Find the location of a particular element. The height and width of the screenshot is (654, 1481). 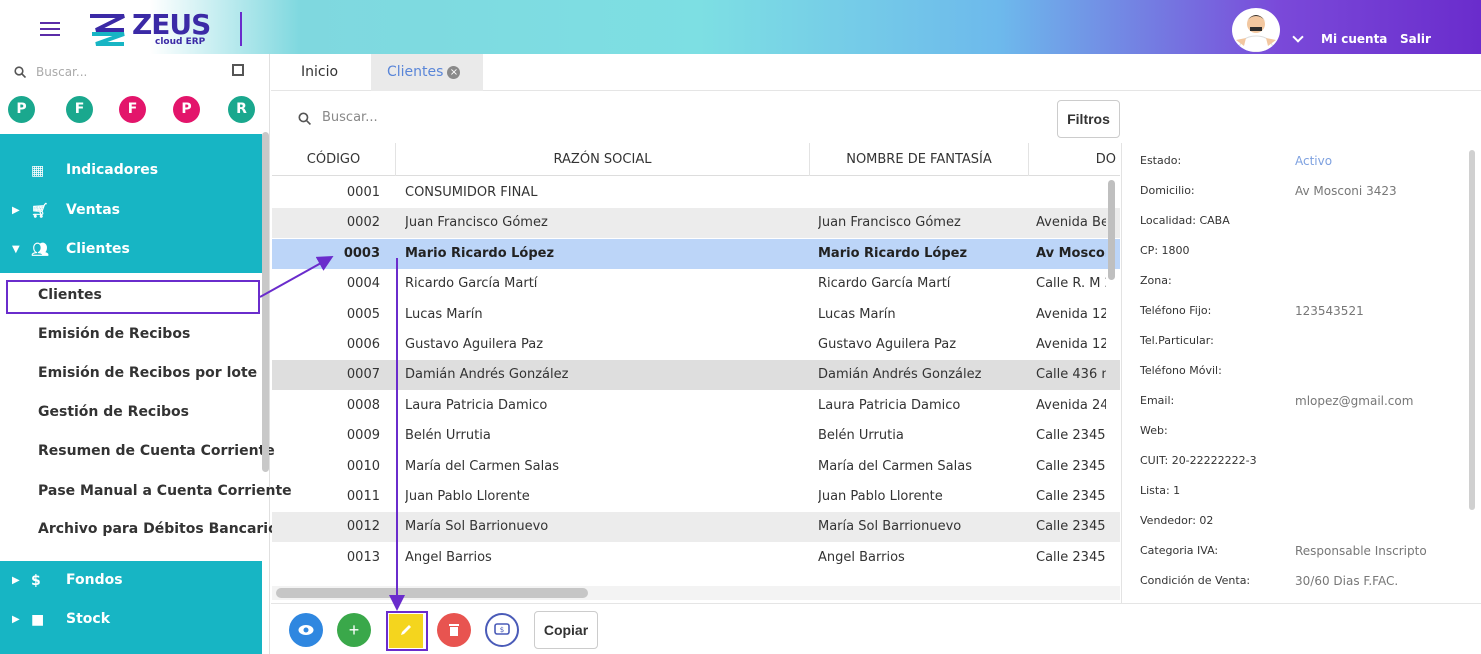

close-icon: × is located at coordinates (454, 72).